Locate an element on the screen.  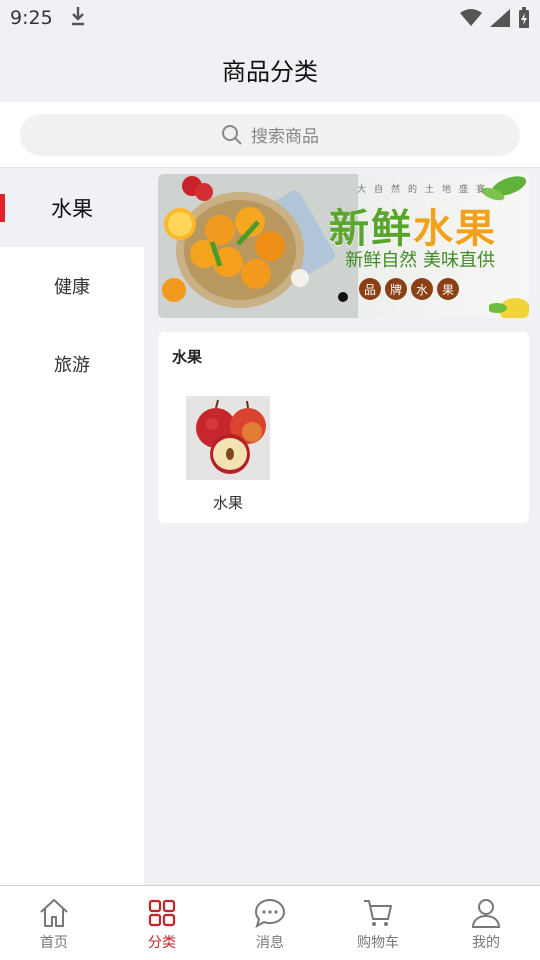
tab-label: 分类 is located at coordinates (162, 943).